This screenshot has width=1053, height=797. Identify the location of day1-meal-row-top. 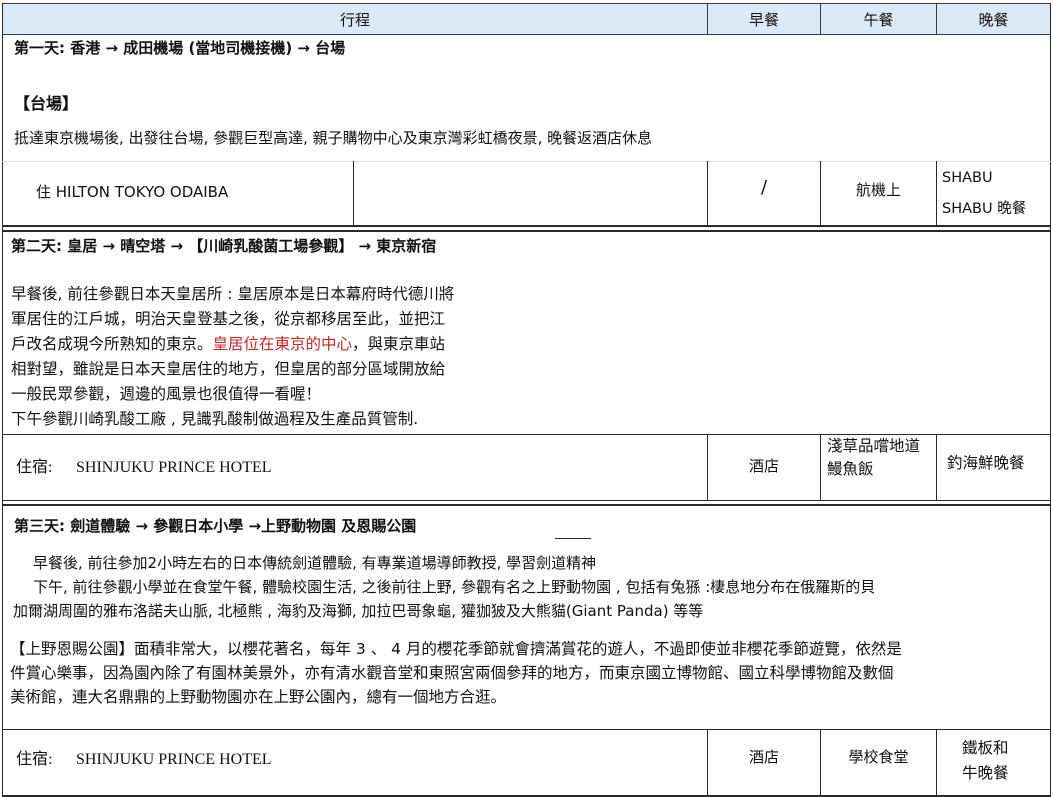
(526, 161).